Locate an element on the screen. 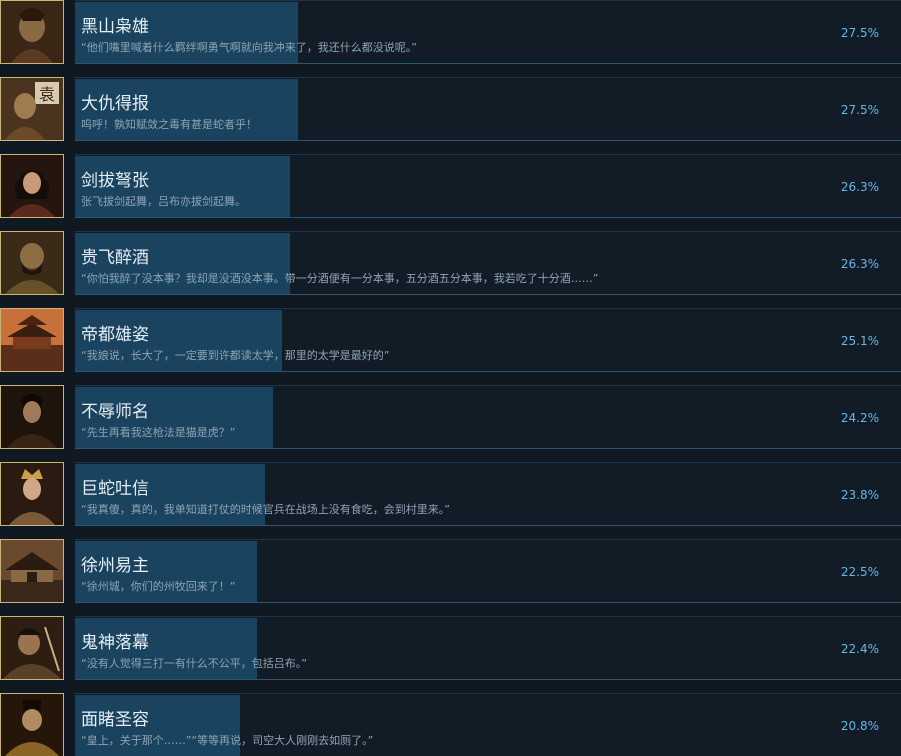  achievement-description: “我真傻，真的，我单知道打仗的时候官兵在战场上没有食吃，会到村里来。” is located at coordinates (265, 509).